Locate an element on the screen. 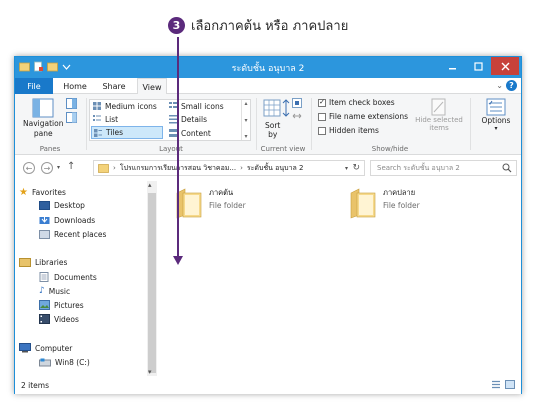  breadcrumb-item-current: ระดับชั้น อนุบาล 2 is located at coordinates (275, 168).